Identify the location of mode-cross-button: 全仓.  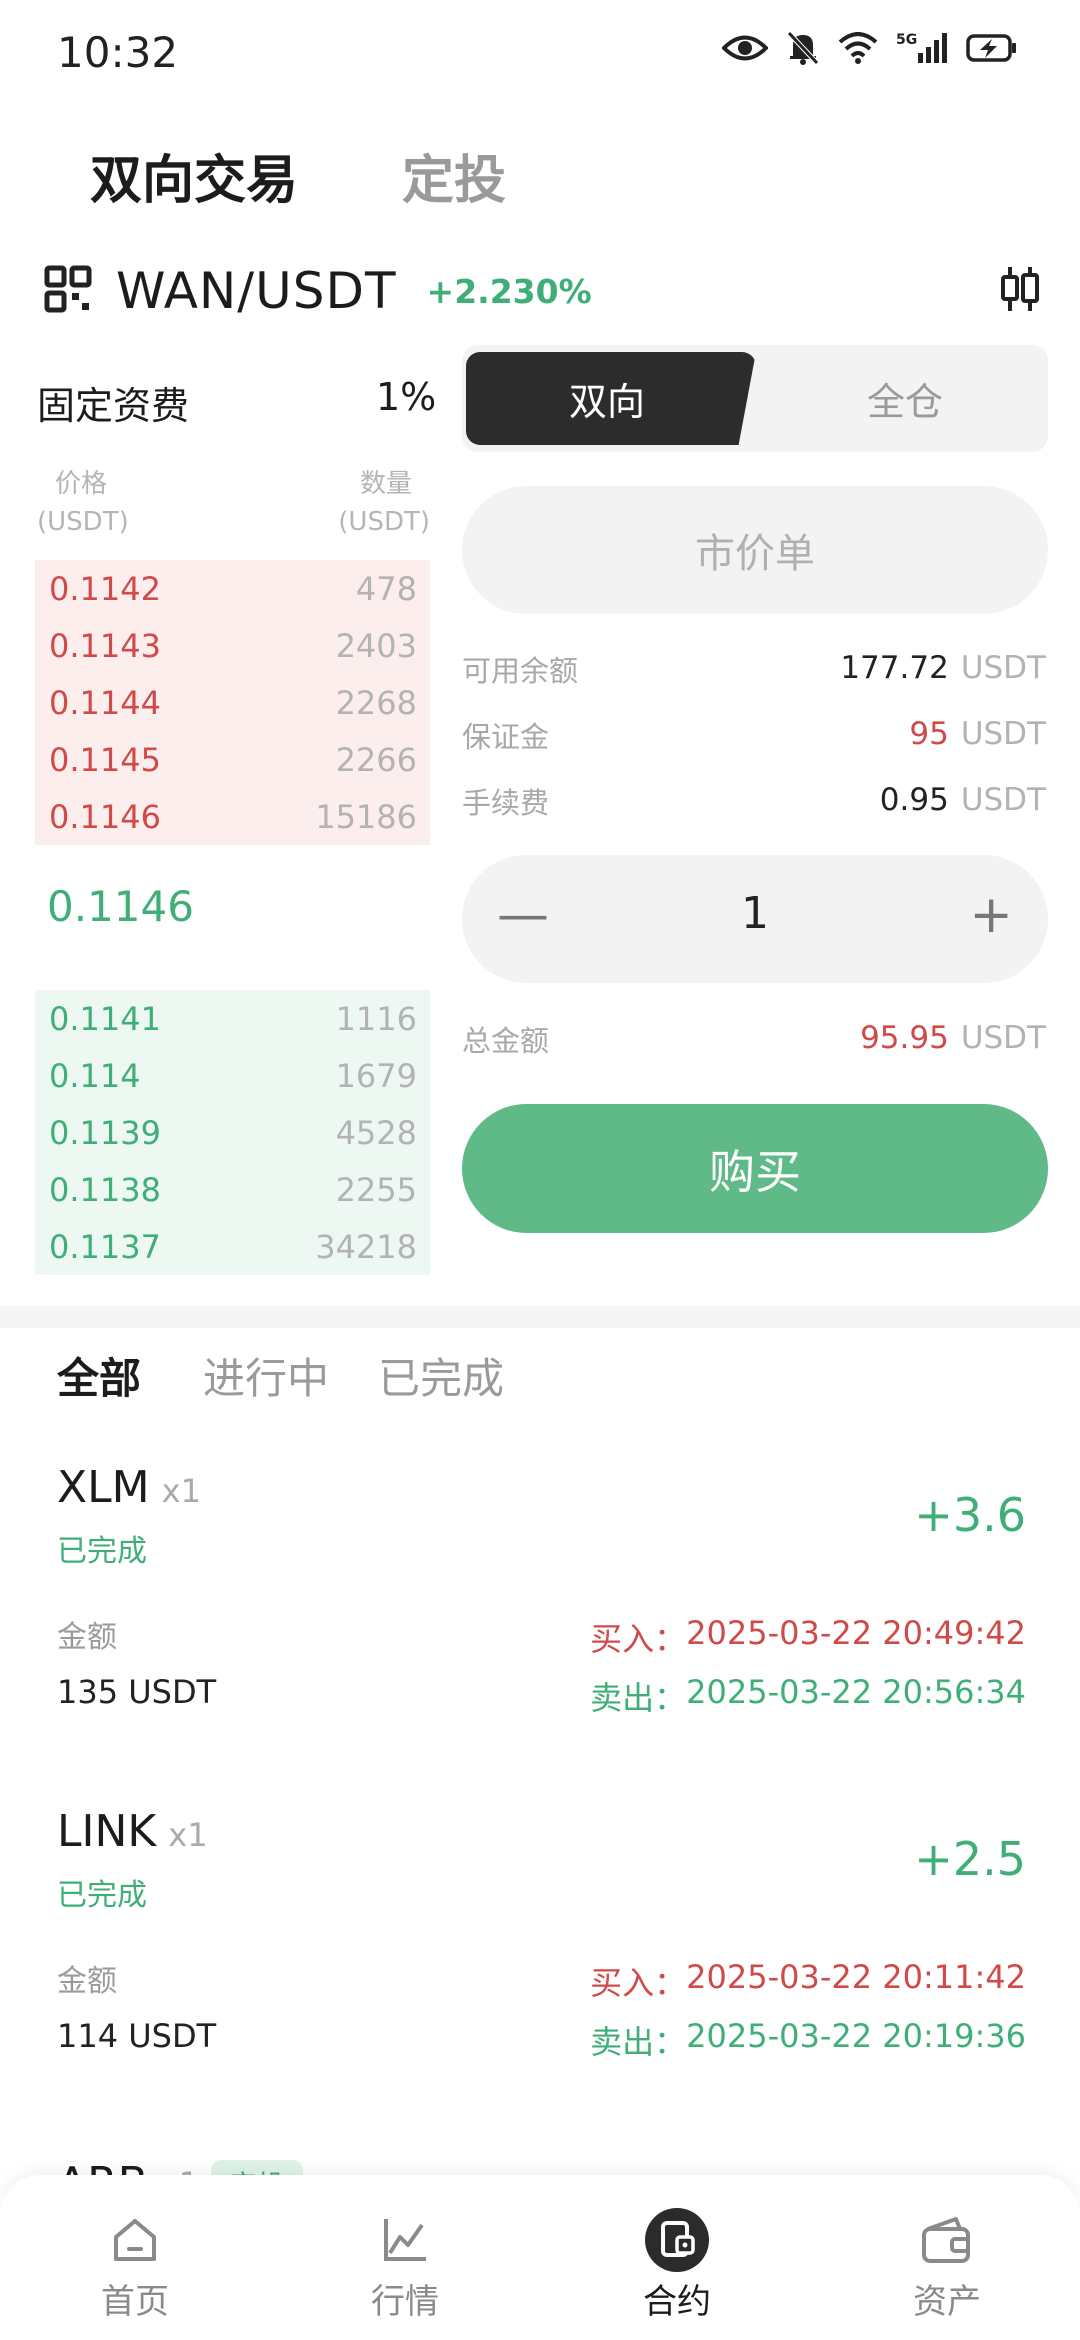
(905, 398).